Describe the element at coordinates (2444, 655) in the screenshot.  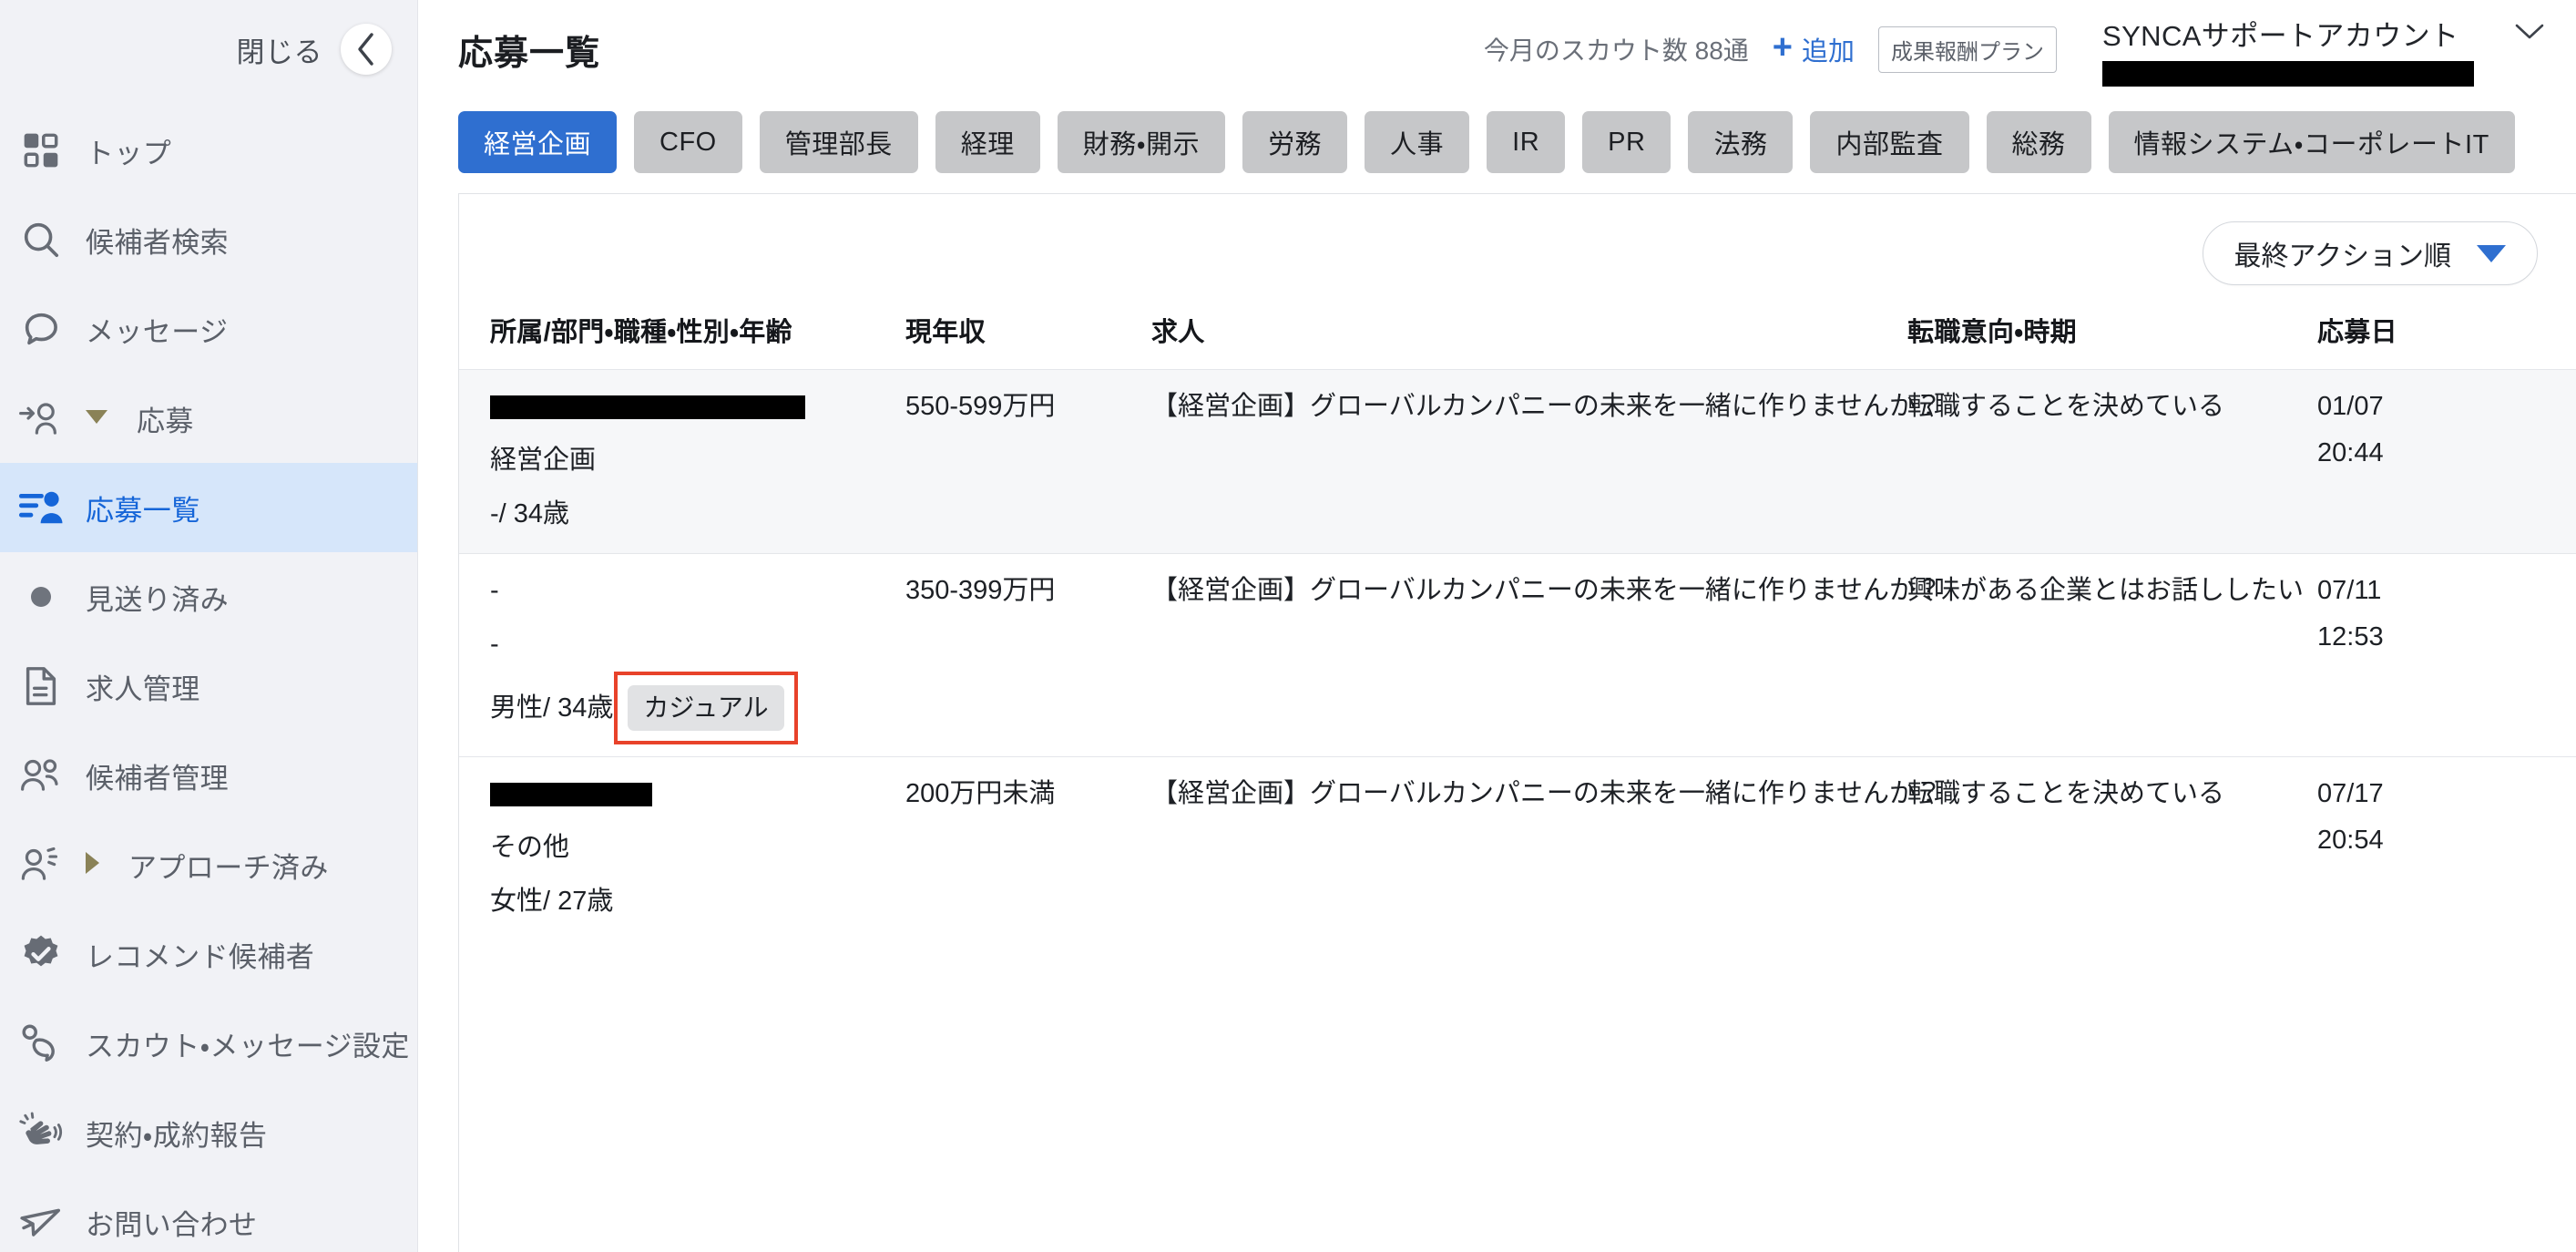
I see `cell-apply-date: 07/11 12:53` at that location.